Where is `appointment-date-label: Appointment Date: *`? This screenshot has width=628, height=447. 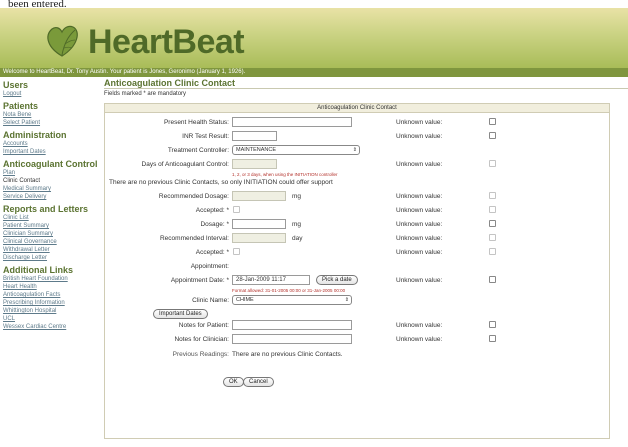 appointment-date-label: Appointment Date: * is located at coordinates (199, 280).